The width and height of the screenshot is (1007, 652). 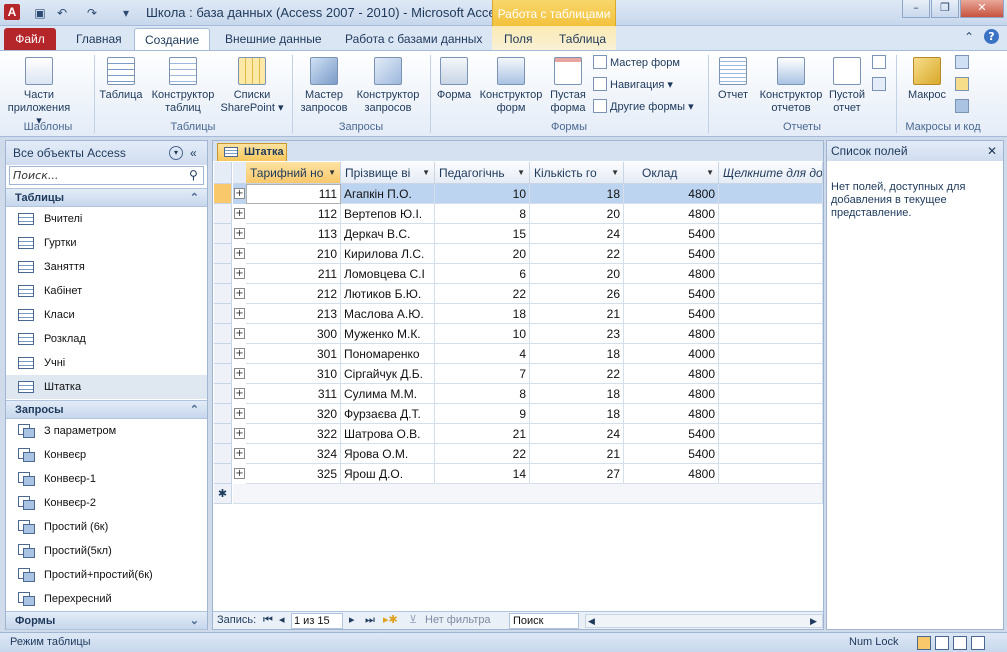 I want to click on scroll-left-icon: ◀, so click(x=591, y=621).